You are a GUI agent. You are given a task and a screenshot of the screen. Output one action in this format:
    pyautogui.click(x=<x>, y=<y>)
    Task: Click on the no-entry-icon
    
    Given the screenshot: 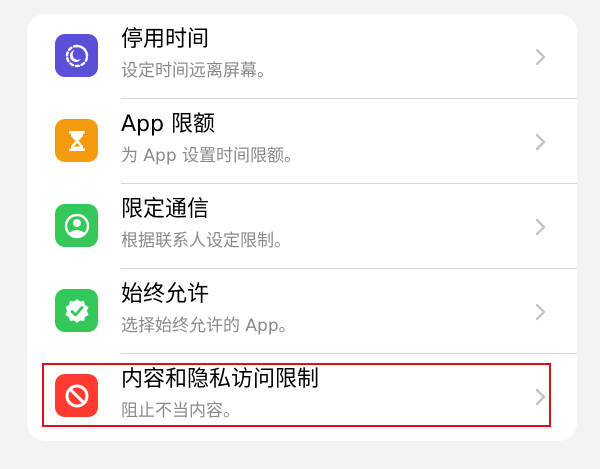 What is the action you would take?
    pyautogui.click(x=76, y=395)
    